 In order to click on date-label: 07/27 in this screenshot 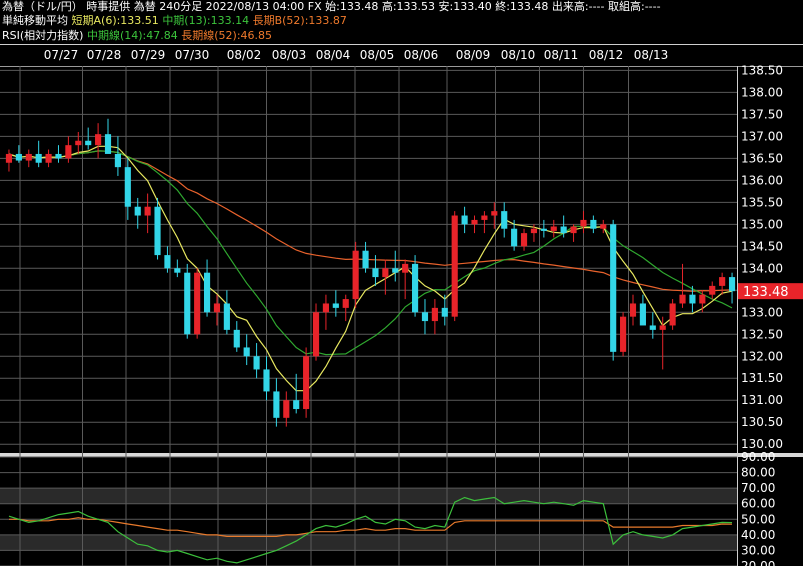, I will do `click(61, 55)`.